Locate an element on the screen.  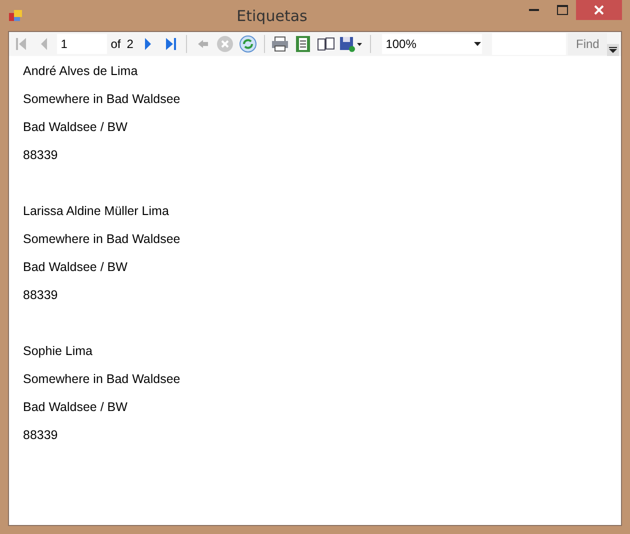
close-button is located at coordinates (599, 10).